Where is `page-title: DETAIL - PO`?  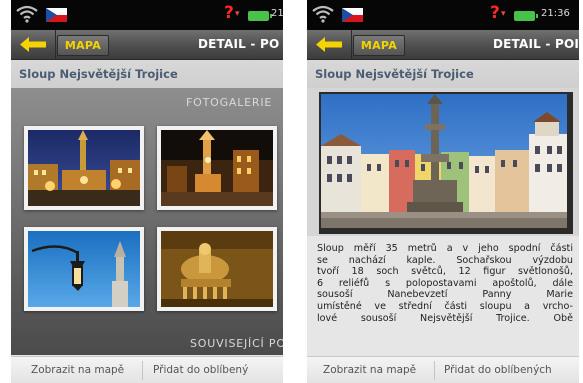
page-title: DETAIL - PO is located at coordinates (239, 44).